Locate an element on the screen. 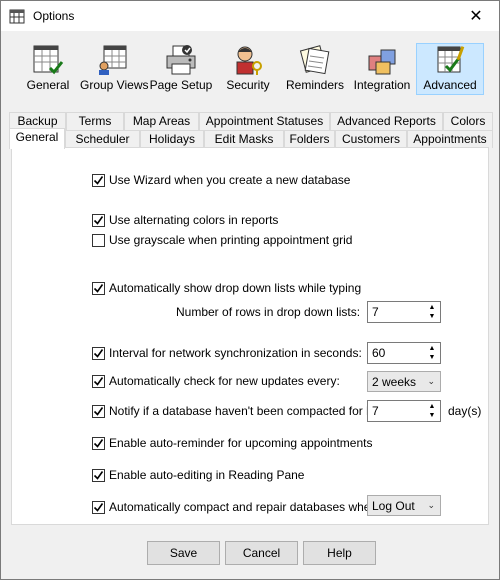 This screenshot has width=500, height=580. toolbar-group-views: Group Views is located at coordinates (114, 69).